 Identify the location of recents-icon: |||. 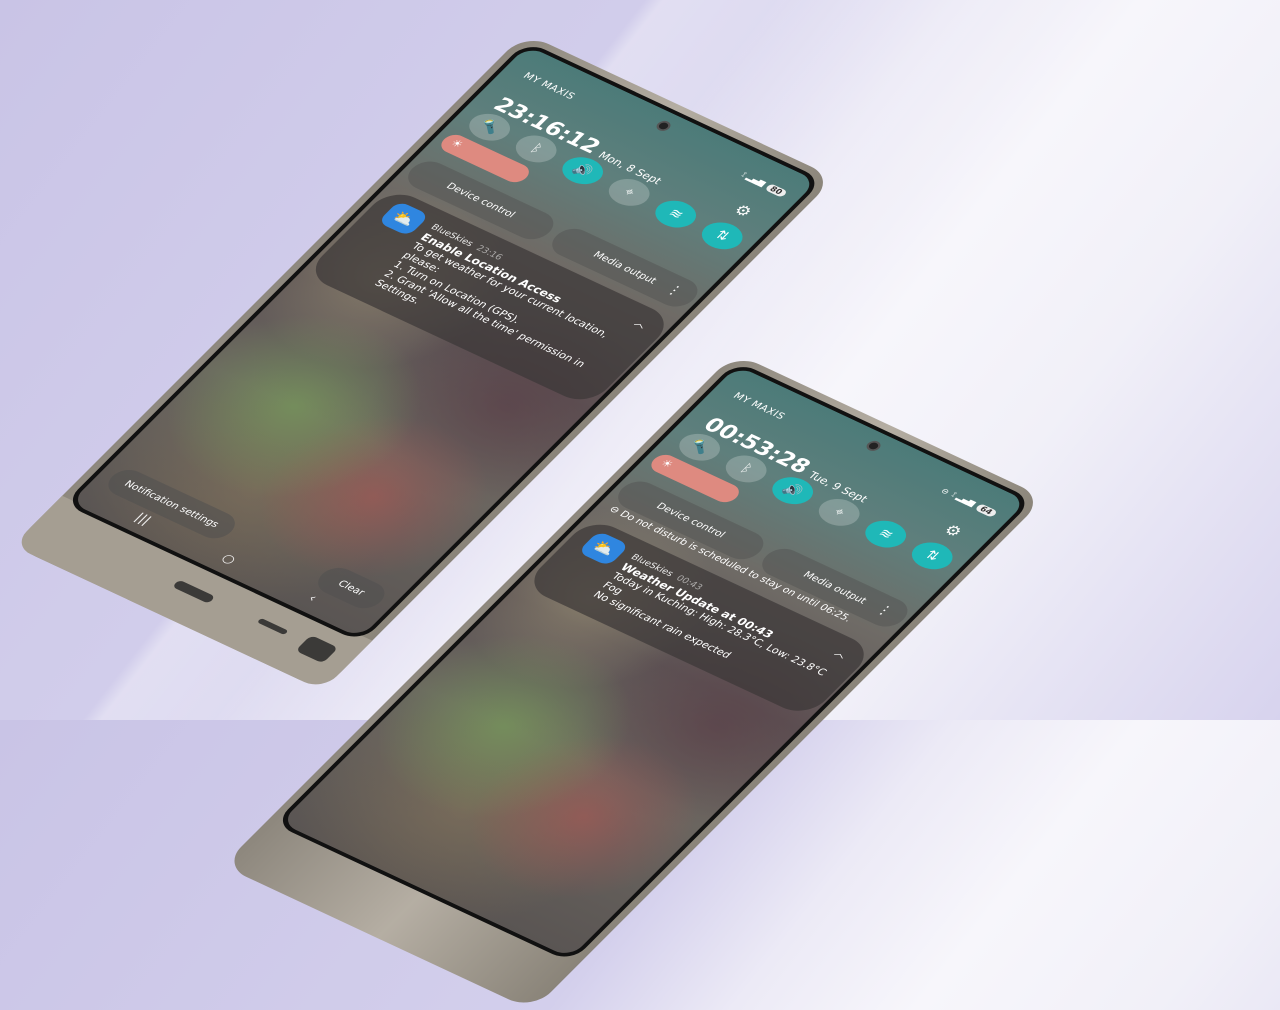
(142, 519).